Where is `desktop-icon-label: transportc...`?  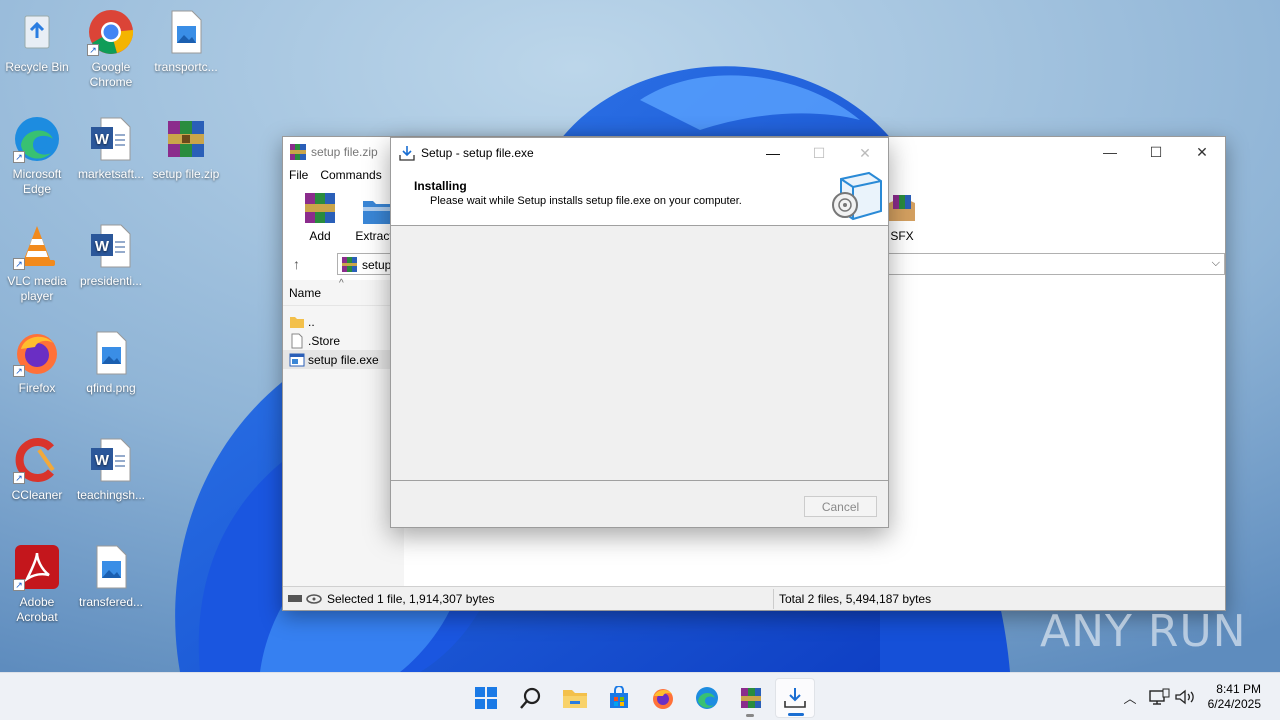 desktop-icon-label: transportc... is located at coordinates (186, 67).